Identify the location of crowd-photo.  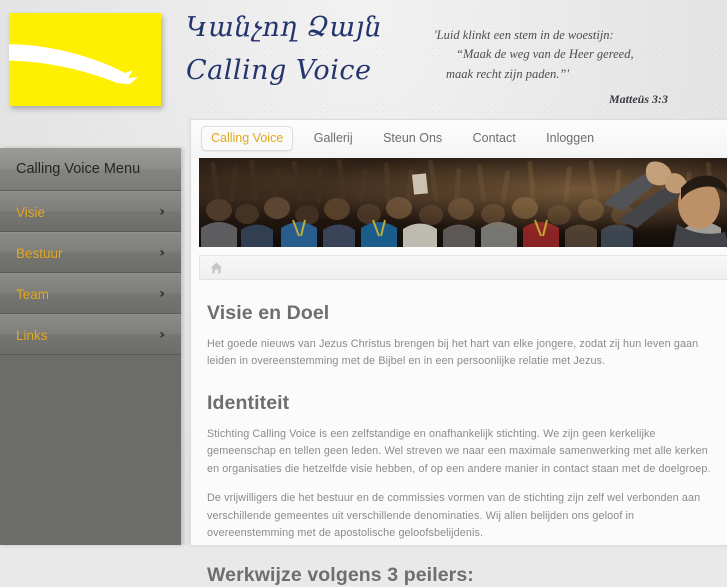
(463, 202).